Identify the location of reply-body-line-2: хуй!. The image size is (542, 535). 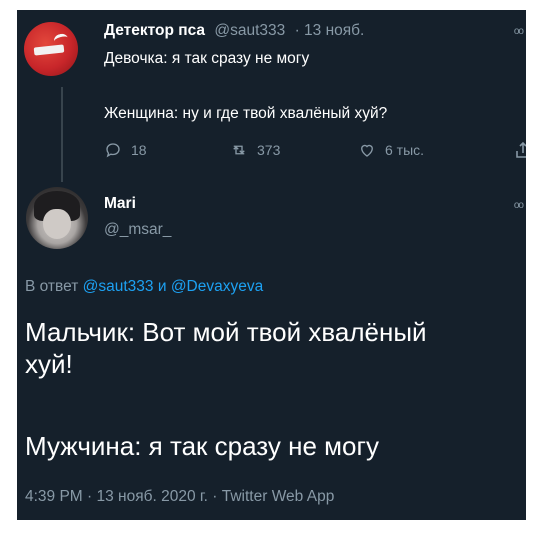
(49, 364).